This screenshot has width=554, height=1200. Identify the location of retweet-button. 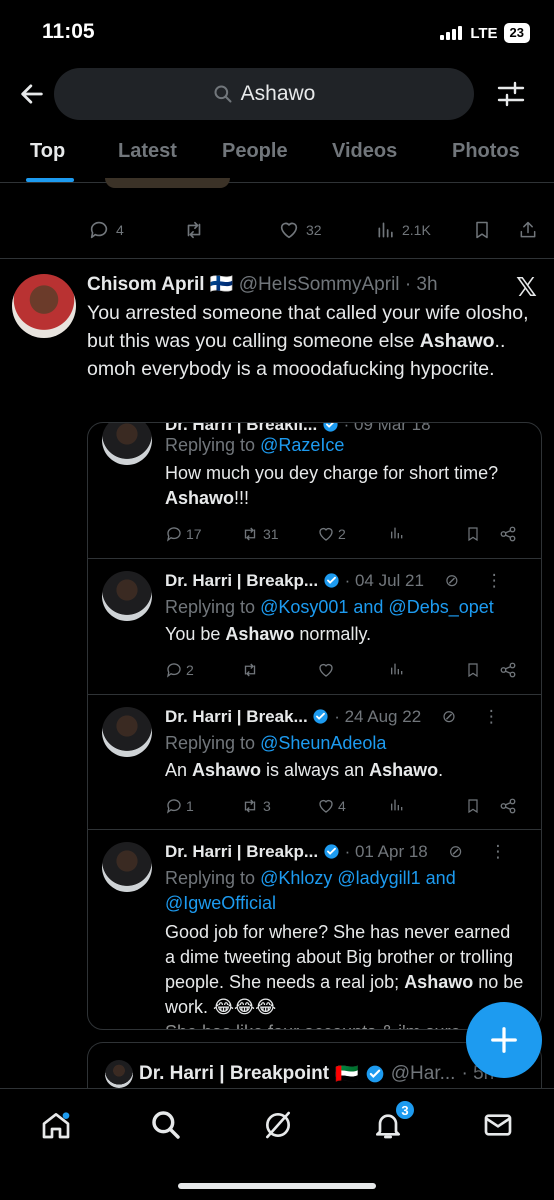
(194, 230).